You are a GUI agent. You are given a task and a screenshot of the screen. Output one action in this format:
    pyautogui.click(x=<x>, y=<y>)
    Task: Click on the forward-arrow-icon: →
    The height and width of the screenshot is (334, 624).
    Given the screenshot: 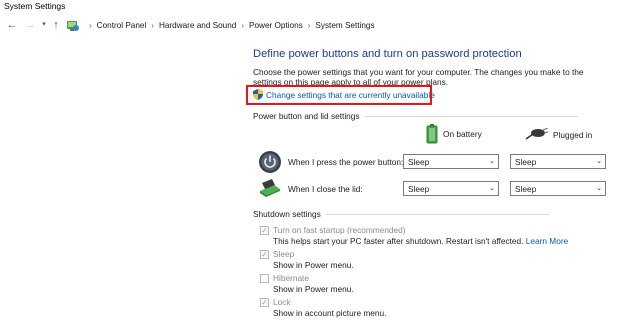 What is the action you would take?
    pyautogui.click(x=30, y=25)
    